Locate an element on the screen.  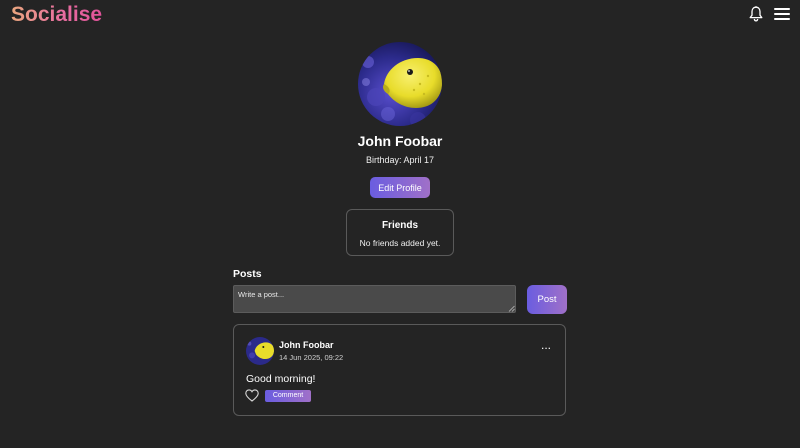
post-timestamp: 14 Jun 2025, 09:22 is located at coordinates (311, 357).